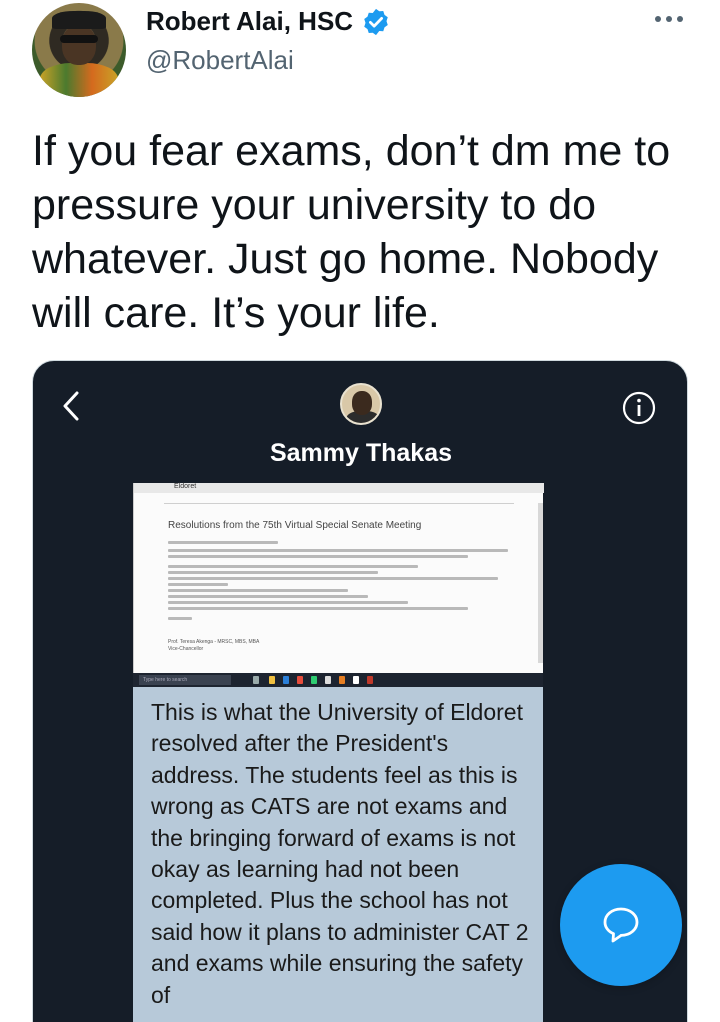 Image resolution: width=720 pixels, height=1022 pixels. Describe the element at coordinates (361, 453) in the screenshot. I see `chat-contact-name: Sammy Thakas` at that location.